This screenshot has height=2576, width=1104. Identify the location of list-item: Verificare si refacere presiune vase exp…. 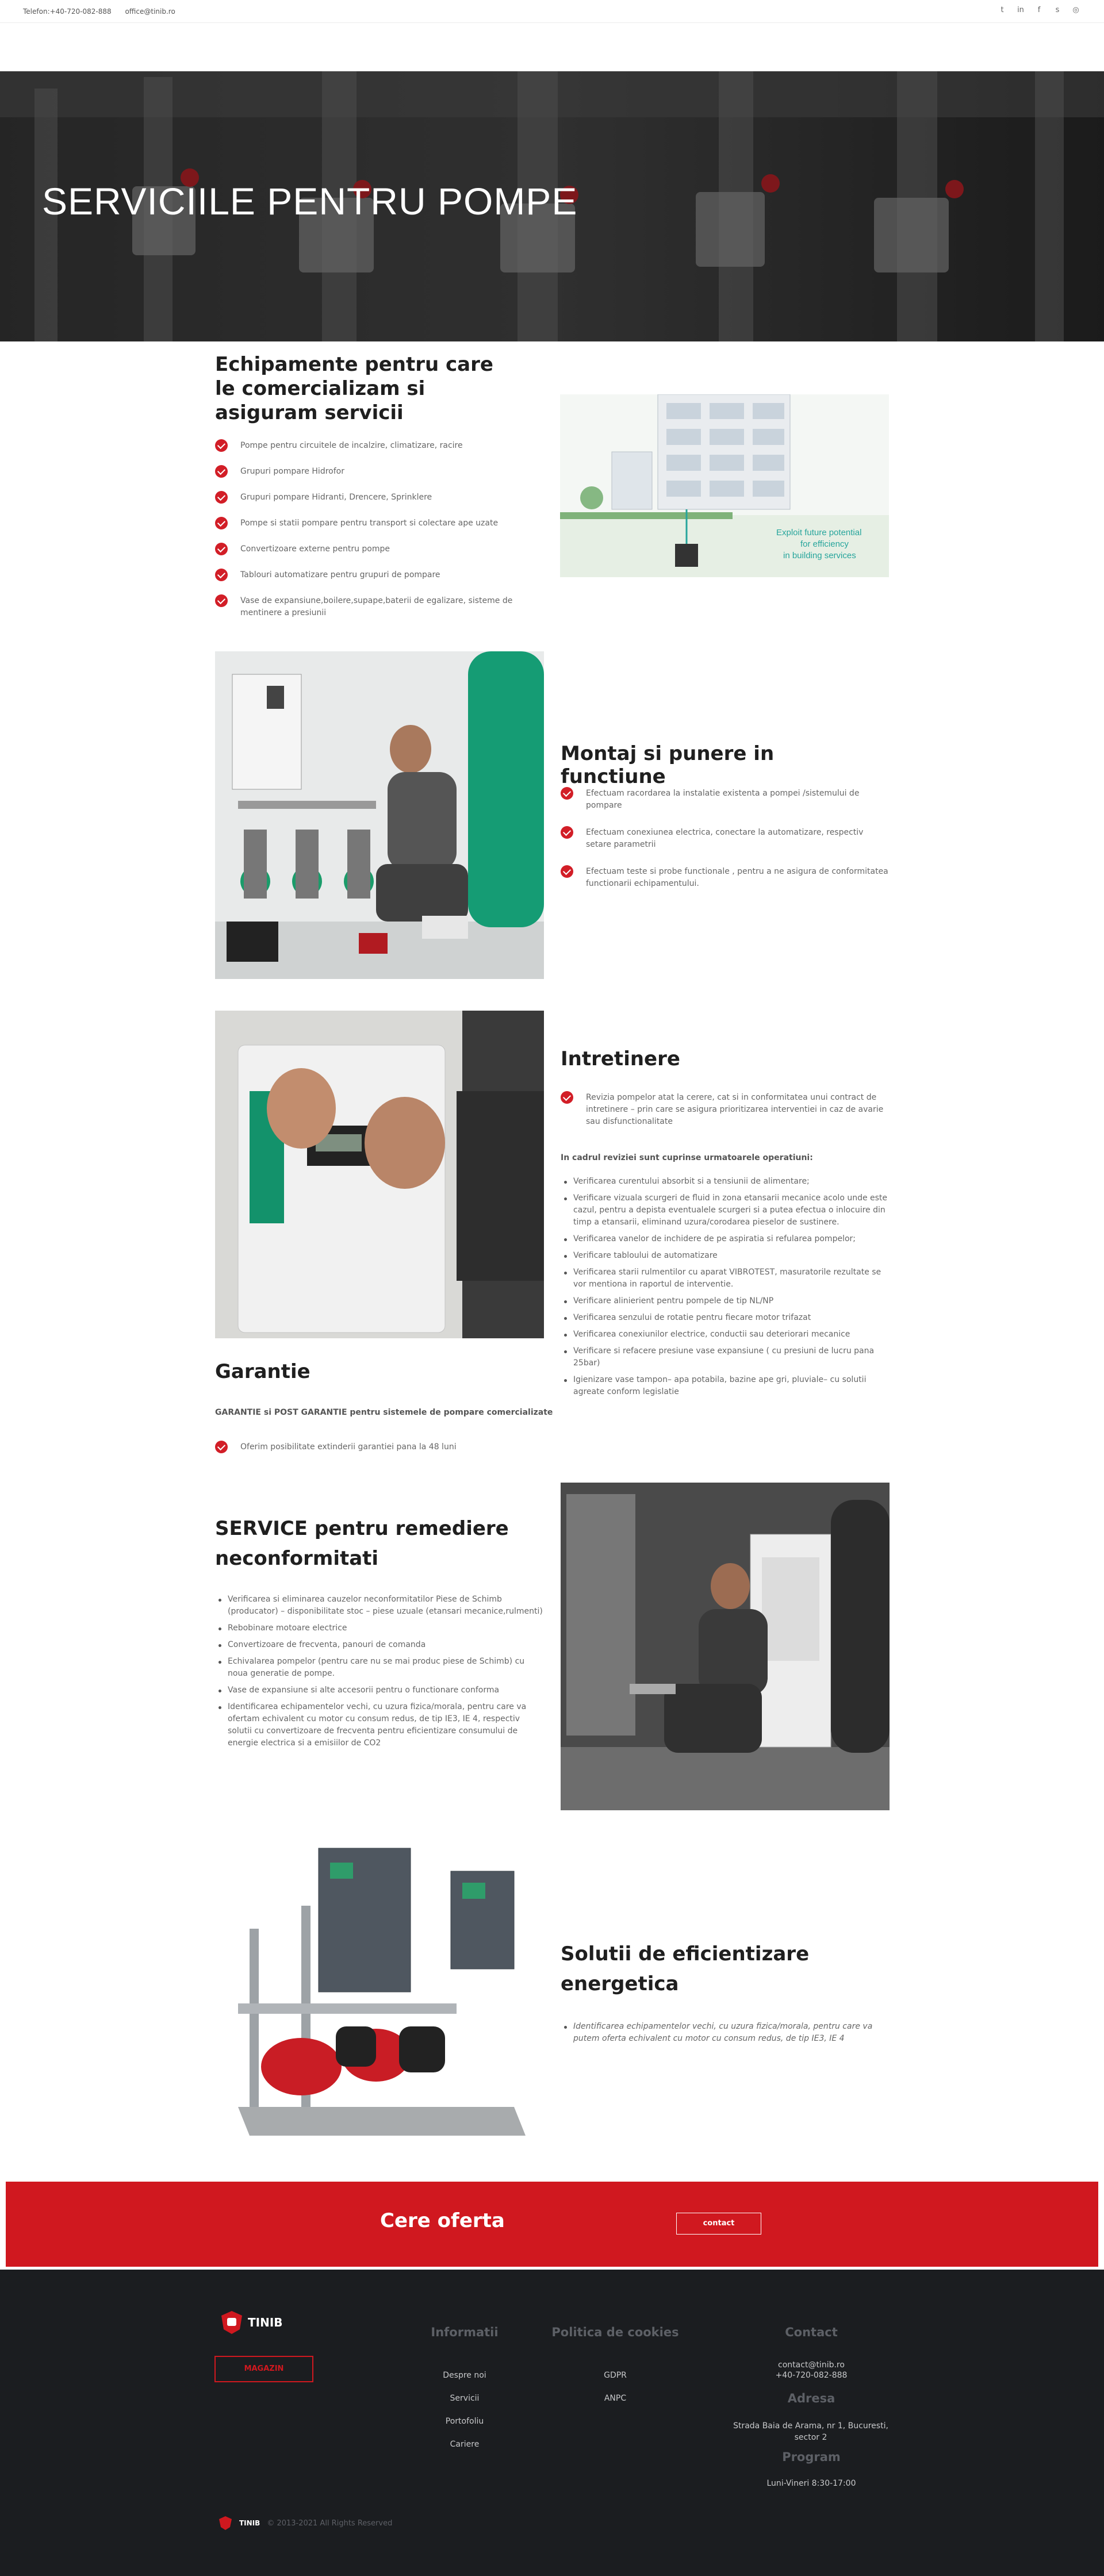
(724, 1357).